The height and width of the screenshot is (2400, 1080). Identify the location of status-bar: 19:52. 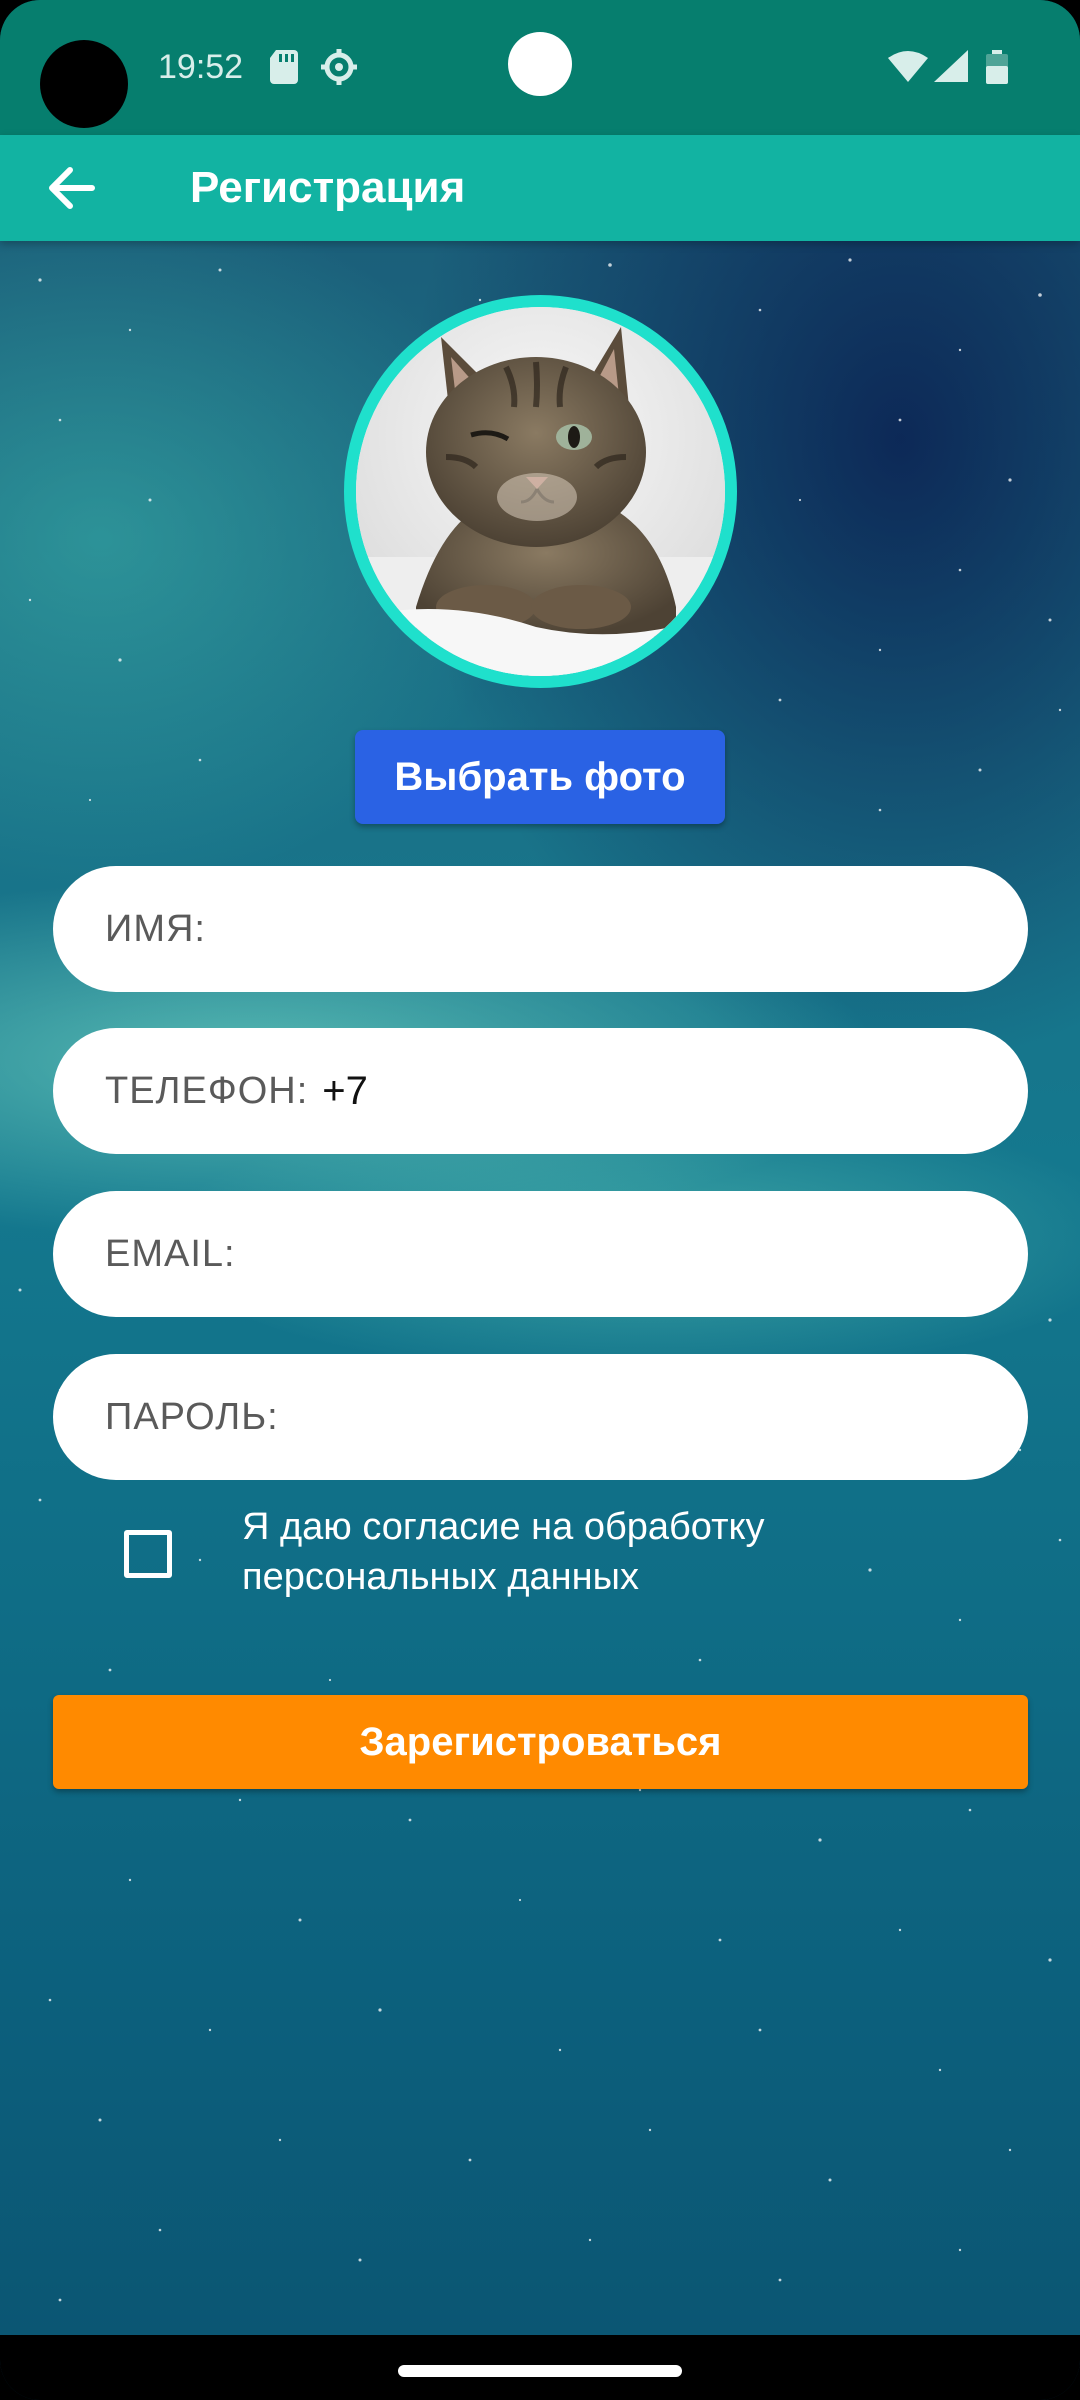
(540, 67).